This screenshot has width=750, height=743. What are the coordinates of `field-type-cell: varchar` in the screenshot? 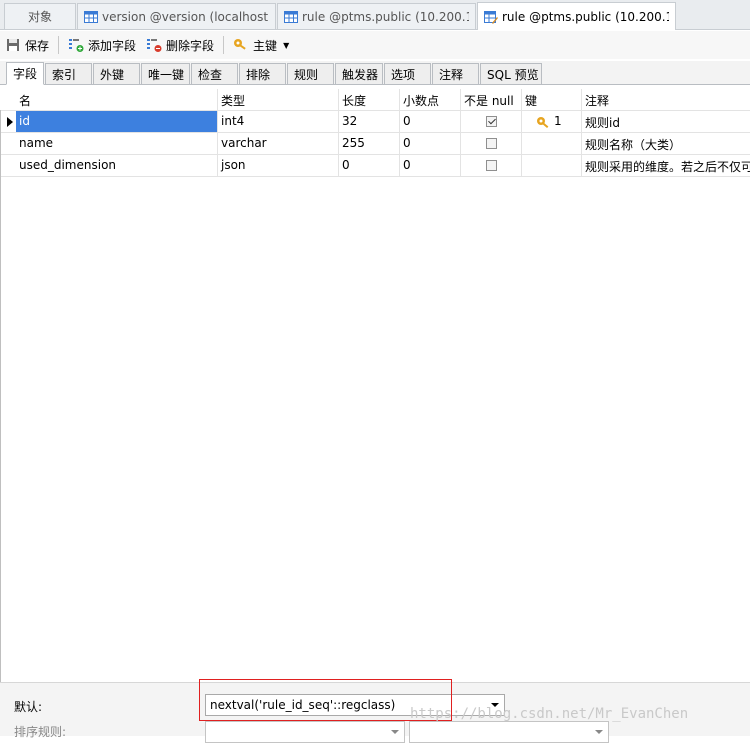 It's located at (278, 144).